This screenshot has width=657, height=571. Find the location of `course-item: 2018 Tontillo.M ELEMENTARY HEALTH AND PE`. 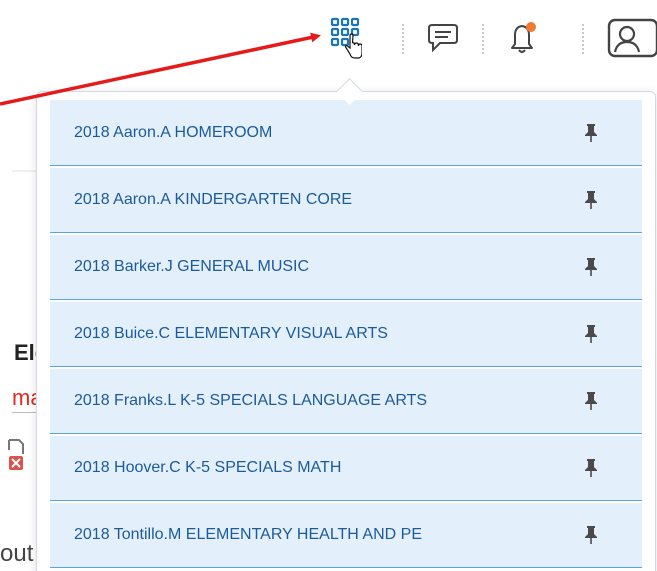

course-item: 2018 Tontillo.M ELEMENTARY HEALTH AND PE is located at coordinates (346, 535).